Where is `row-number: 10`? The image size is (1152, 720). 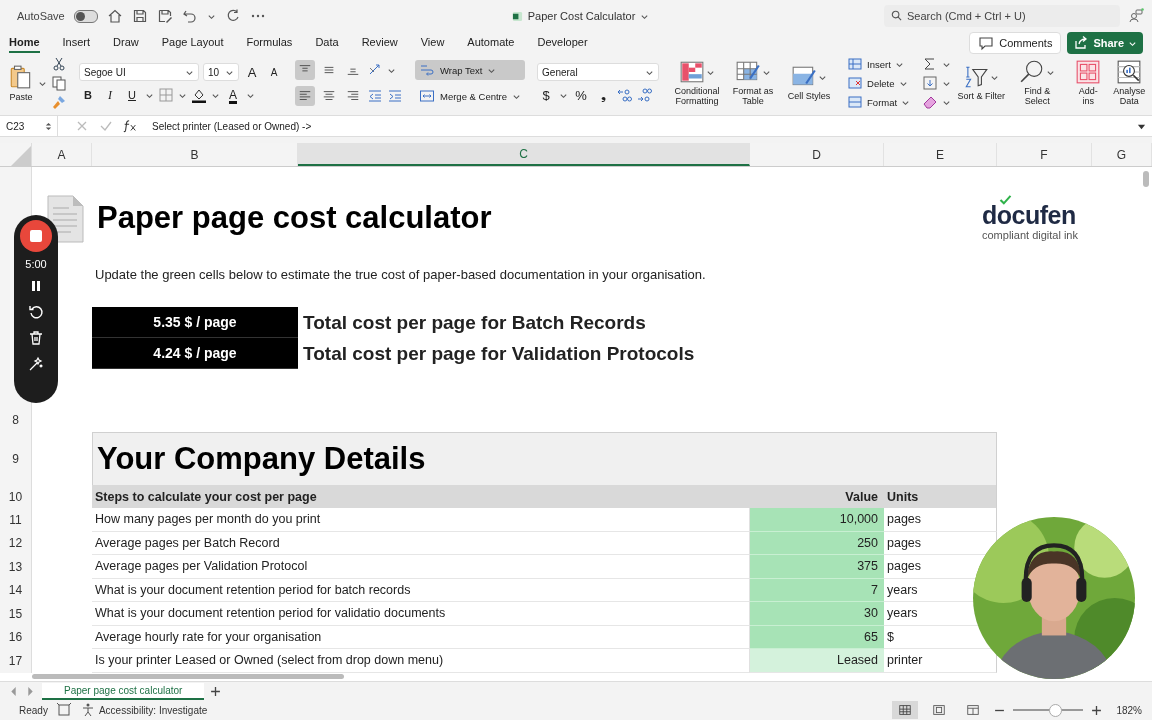
row-number: 10 is located at coordinates (16, 496).